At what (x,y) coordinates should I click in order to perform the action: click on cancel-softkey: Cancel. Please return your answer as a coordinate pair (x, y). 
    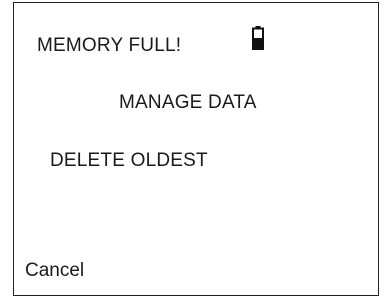
    Looking at the image, I should click on (54, 271).